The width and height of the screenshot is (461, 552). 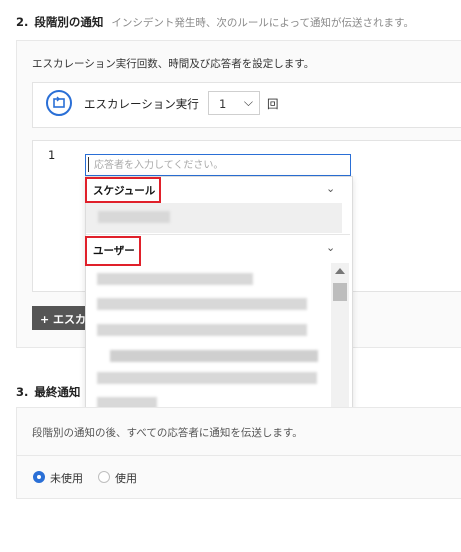 I want to click on section-3-description: 段階別の通知の後、すべての応答者に通知を伝送します。, so click(x=167, y=433).